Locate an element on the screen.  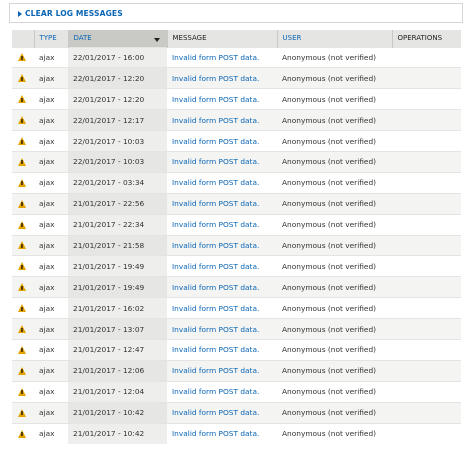
column-header-date: DATE is located at coordinates (118, 38).